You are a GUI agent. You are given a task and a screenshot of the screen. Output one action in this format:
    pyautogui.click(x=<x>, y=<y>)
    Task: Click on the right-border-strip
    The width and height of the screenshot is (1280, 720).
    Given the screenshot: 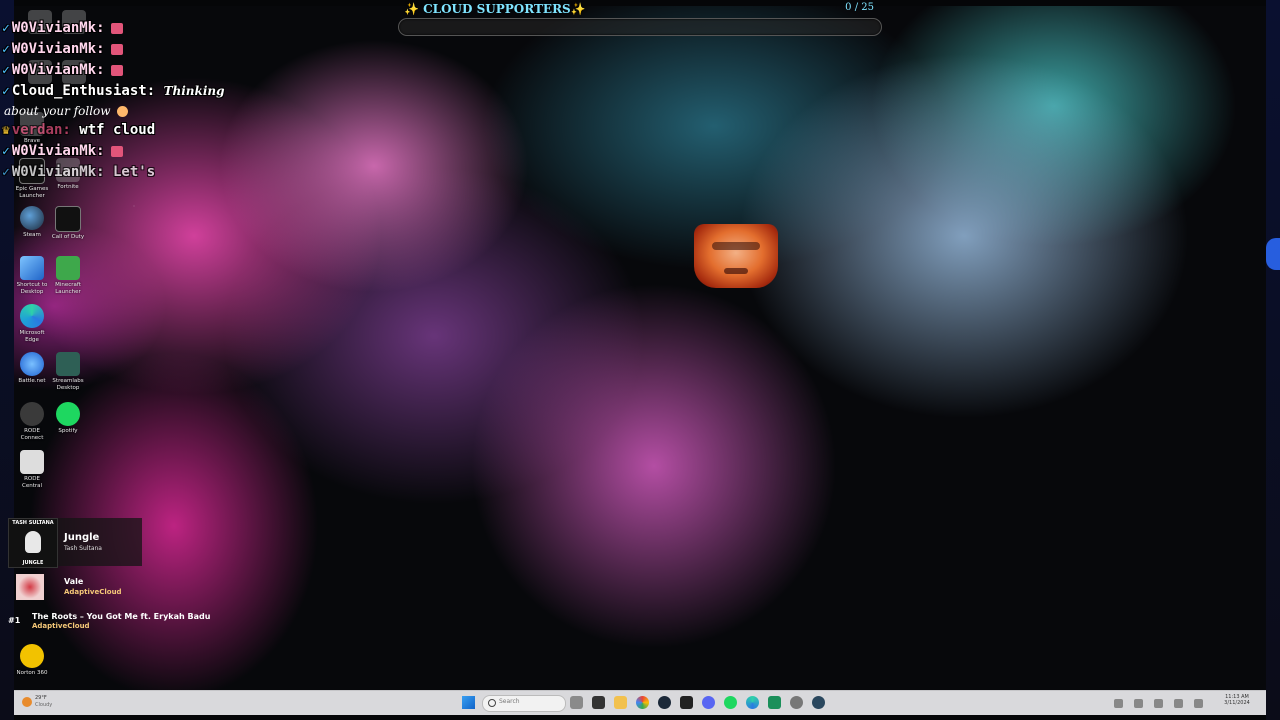 What is the action you would take?
    pyautogui.click(x=1273, y=360)
    